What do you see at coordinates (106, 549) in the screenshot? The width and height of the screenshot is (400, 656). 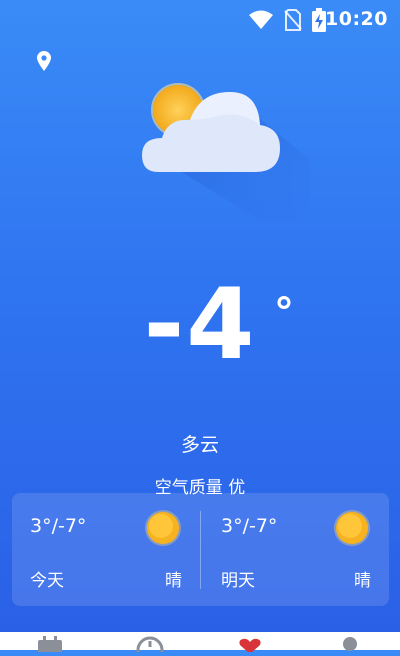 I see `forecast-today: 3°/-7° 今天 晴` at bounding box center [106, 549].